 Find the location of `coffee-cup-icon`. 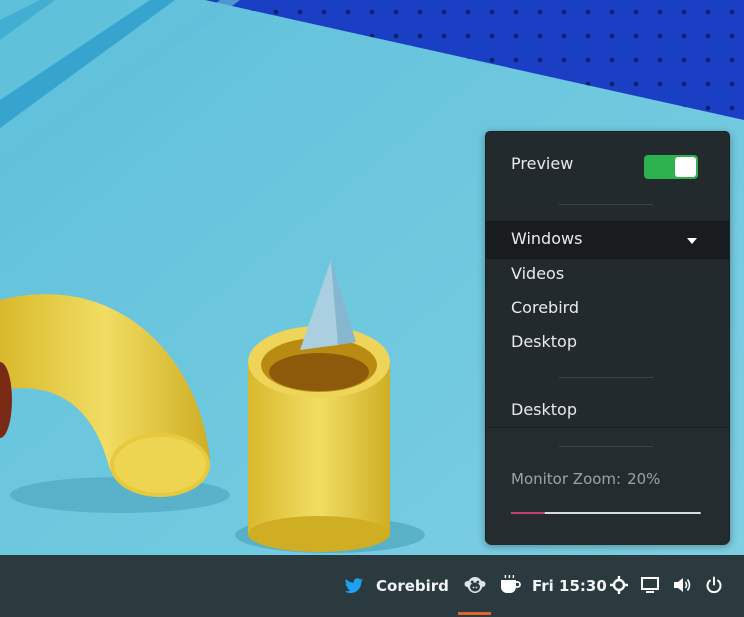

coffee-cup-icon is located at coordinates (510, 585).